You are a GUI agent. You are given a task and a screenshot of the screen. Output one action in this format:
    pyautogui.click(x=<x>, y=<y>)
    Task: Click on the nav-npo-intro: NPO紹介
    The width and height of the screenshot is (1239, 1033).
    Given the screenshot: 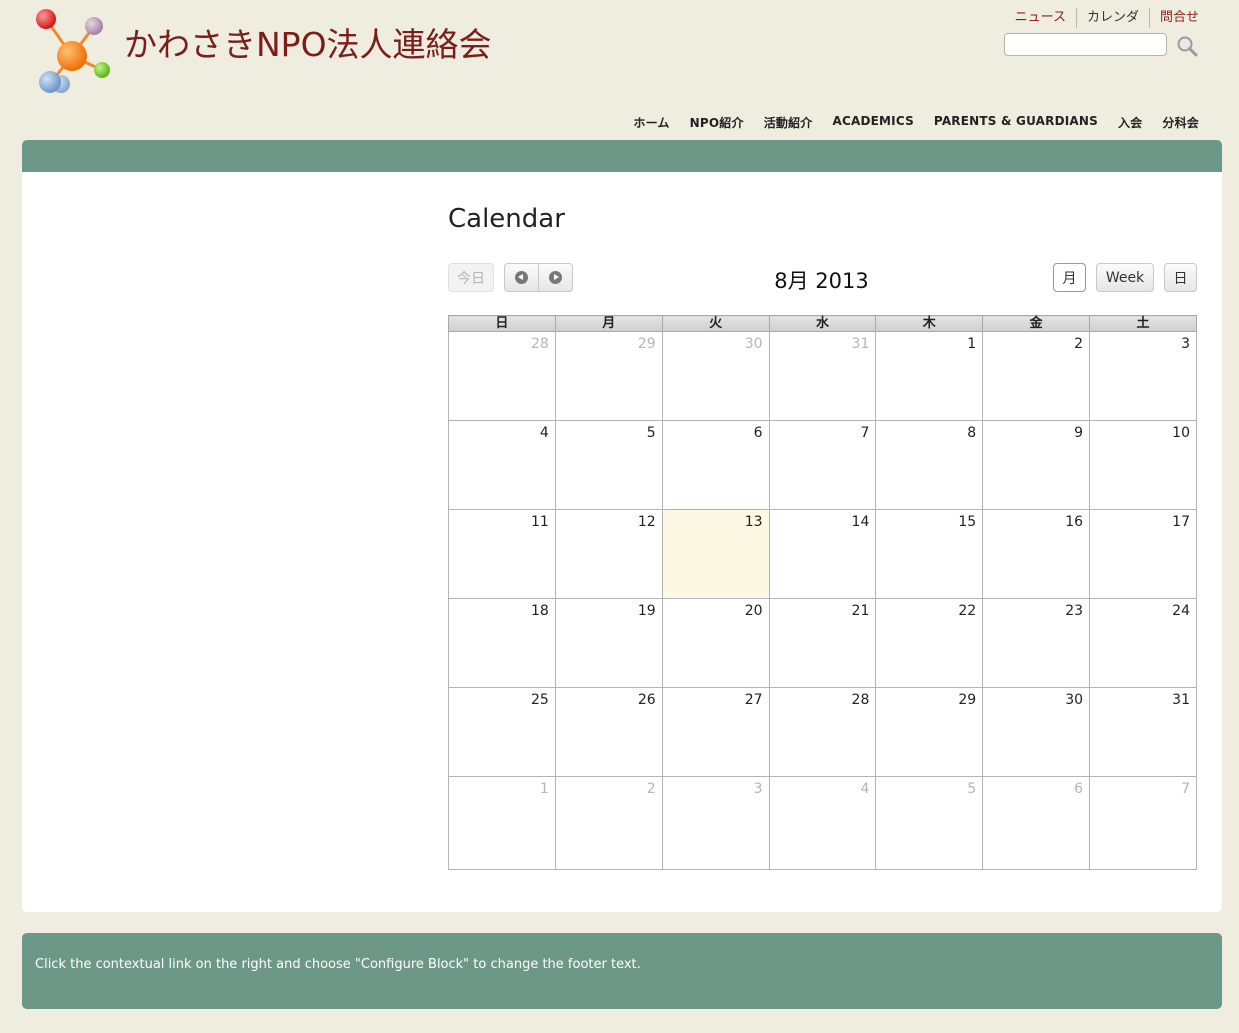 What is the action you would take?
    pyautogui.click(x=717, y=122)
    